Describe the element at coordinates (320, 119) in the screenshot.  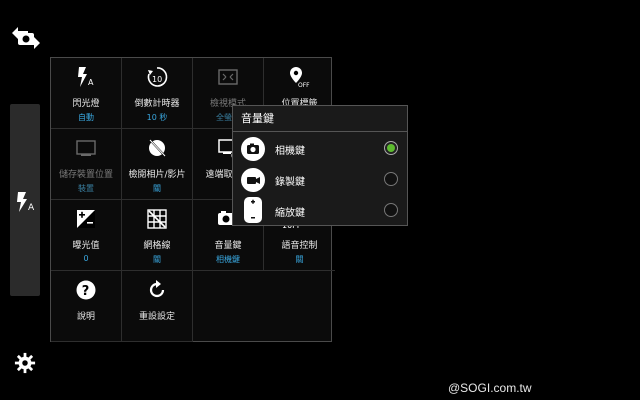
I see `popup-title: 音量鍵` at that location.